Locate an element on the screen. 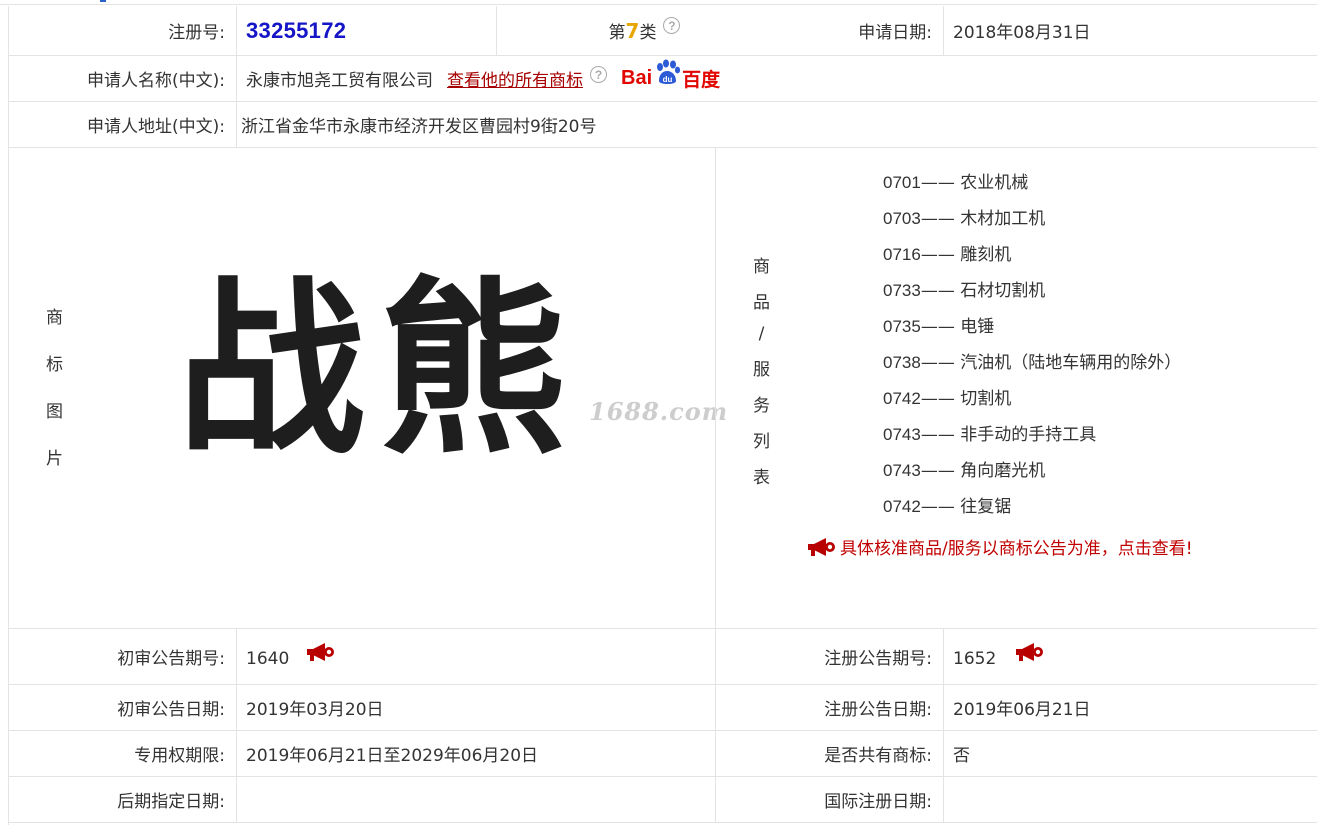  row-later: 后期指定日期: 国际注册日期: is located at coordinates (663, 799).